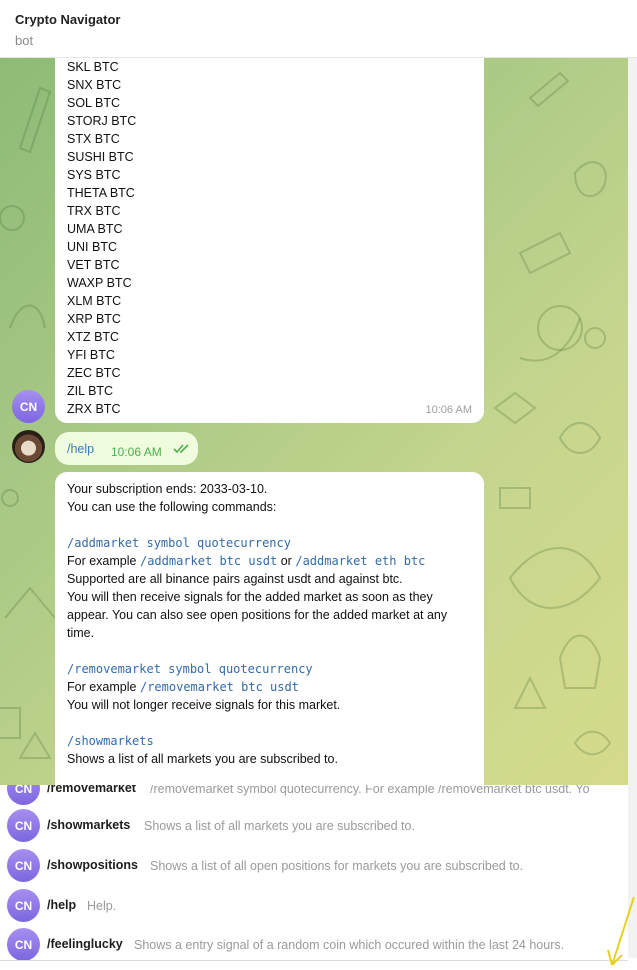 This screenshot has height=970, width=637. What do you see at coordinates (68, 19) in the screenshot?
I see `chat-title: Crypto Navigator` at bounding box center [68, 19].